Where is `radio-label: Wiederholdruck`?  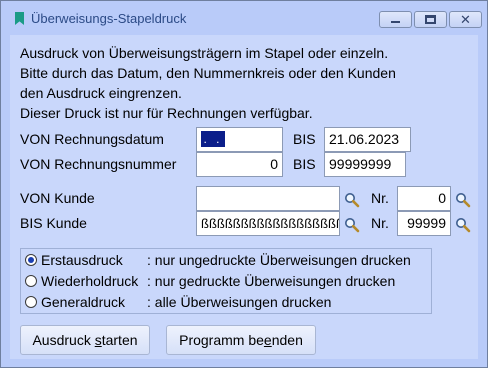 radio-label: Wiederholdruck is located at coordinates (90, 281).